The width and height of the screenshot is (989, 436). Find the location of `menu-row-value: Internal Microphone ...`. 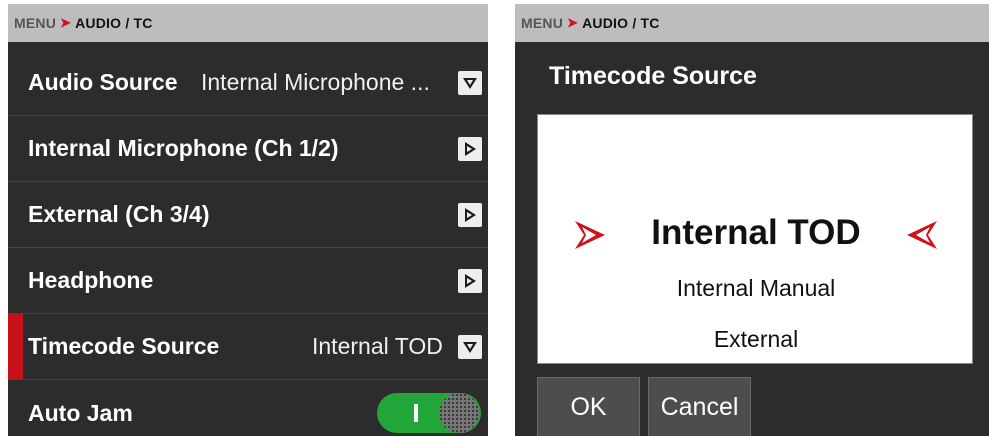

menu-row-value: Internal Microphone ... is located at coordinates (315, 82).